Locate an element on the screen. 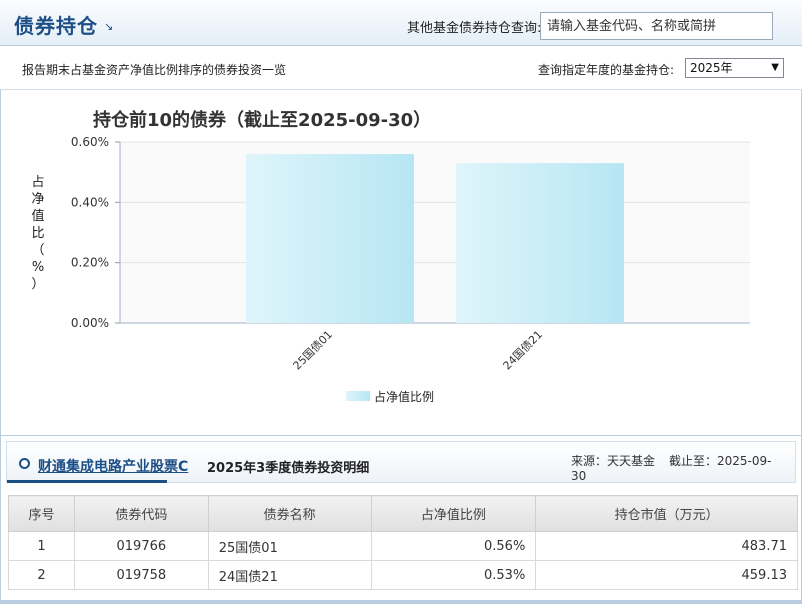 The height and width of the screenshot is (604, 802). page-header: 债券持仓 ↘ 其他基金债券持仓查询: is located at coordinates (401, 23).